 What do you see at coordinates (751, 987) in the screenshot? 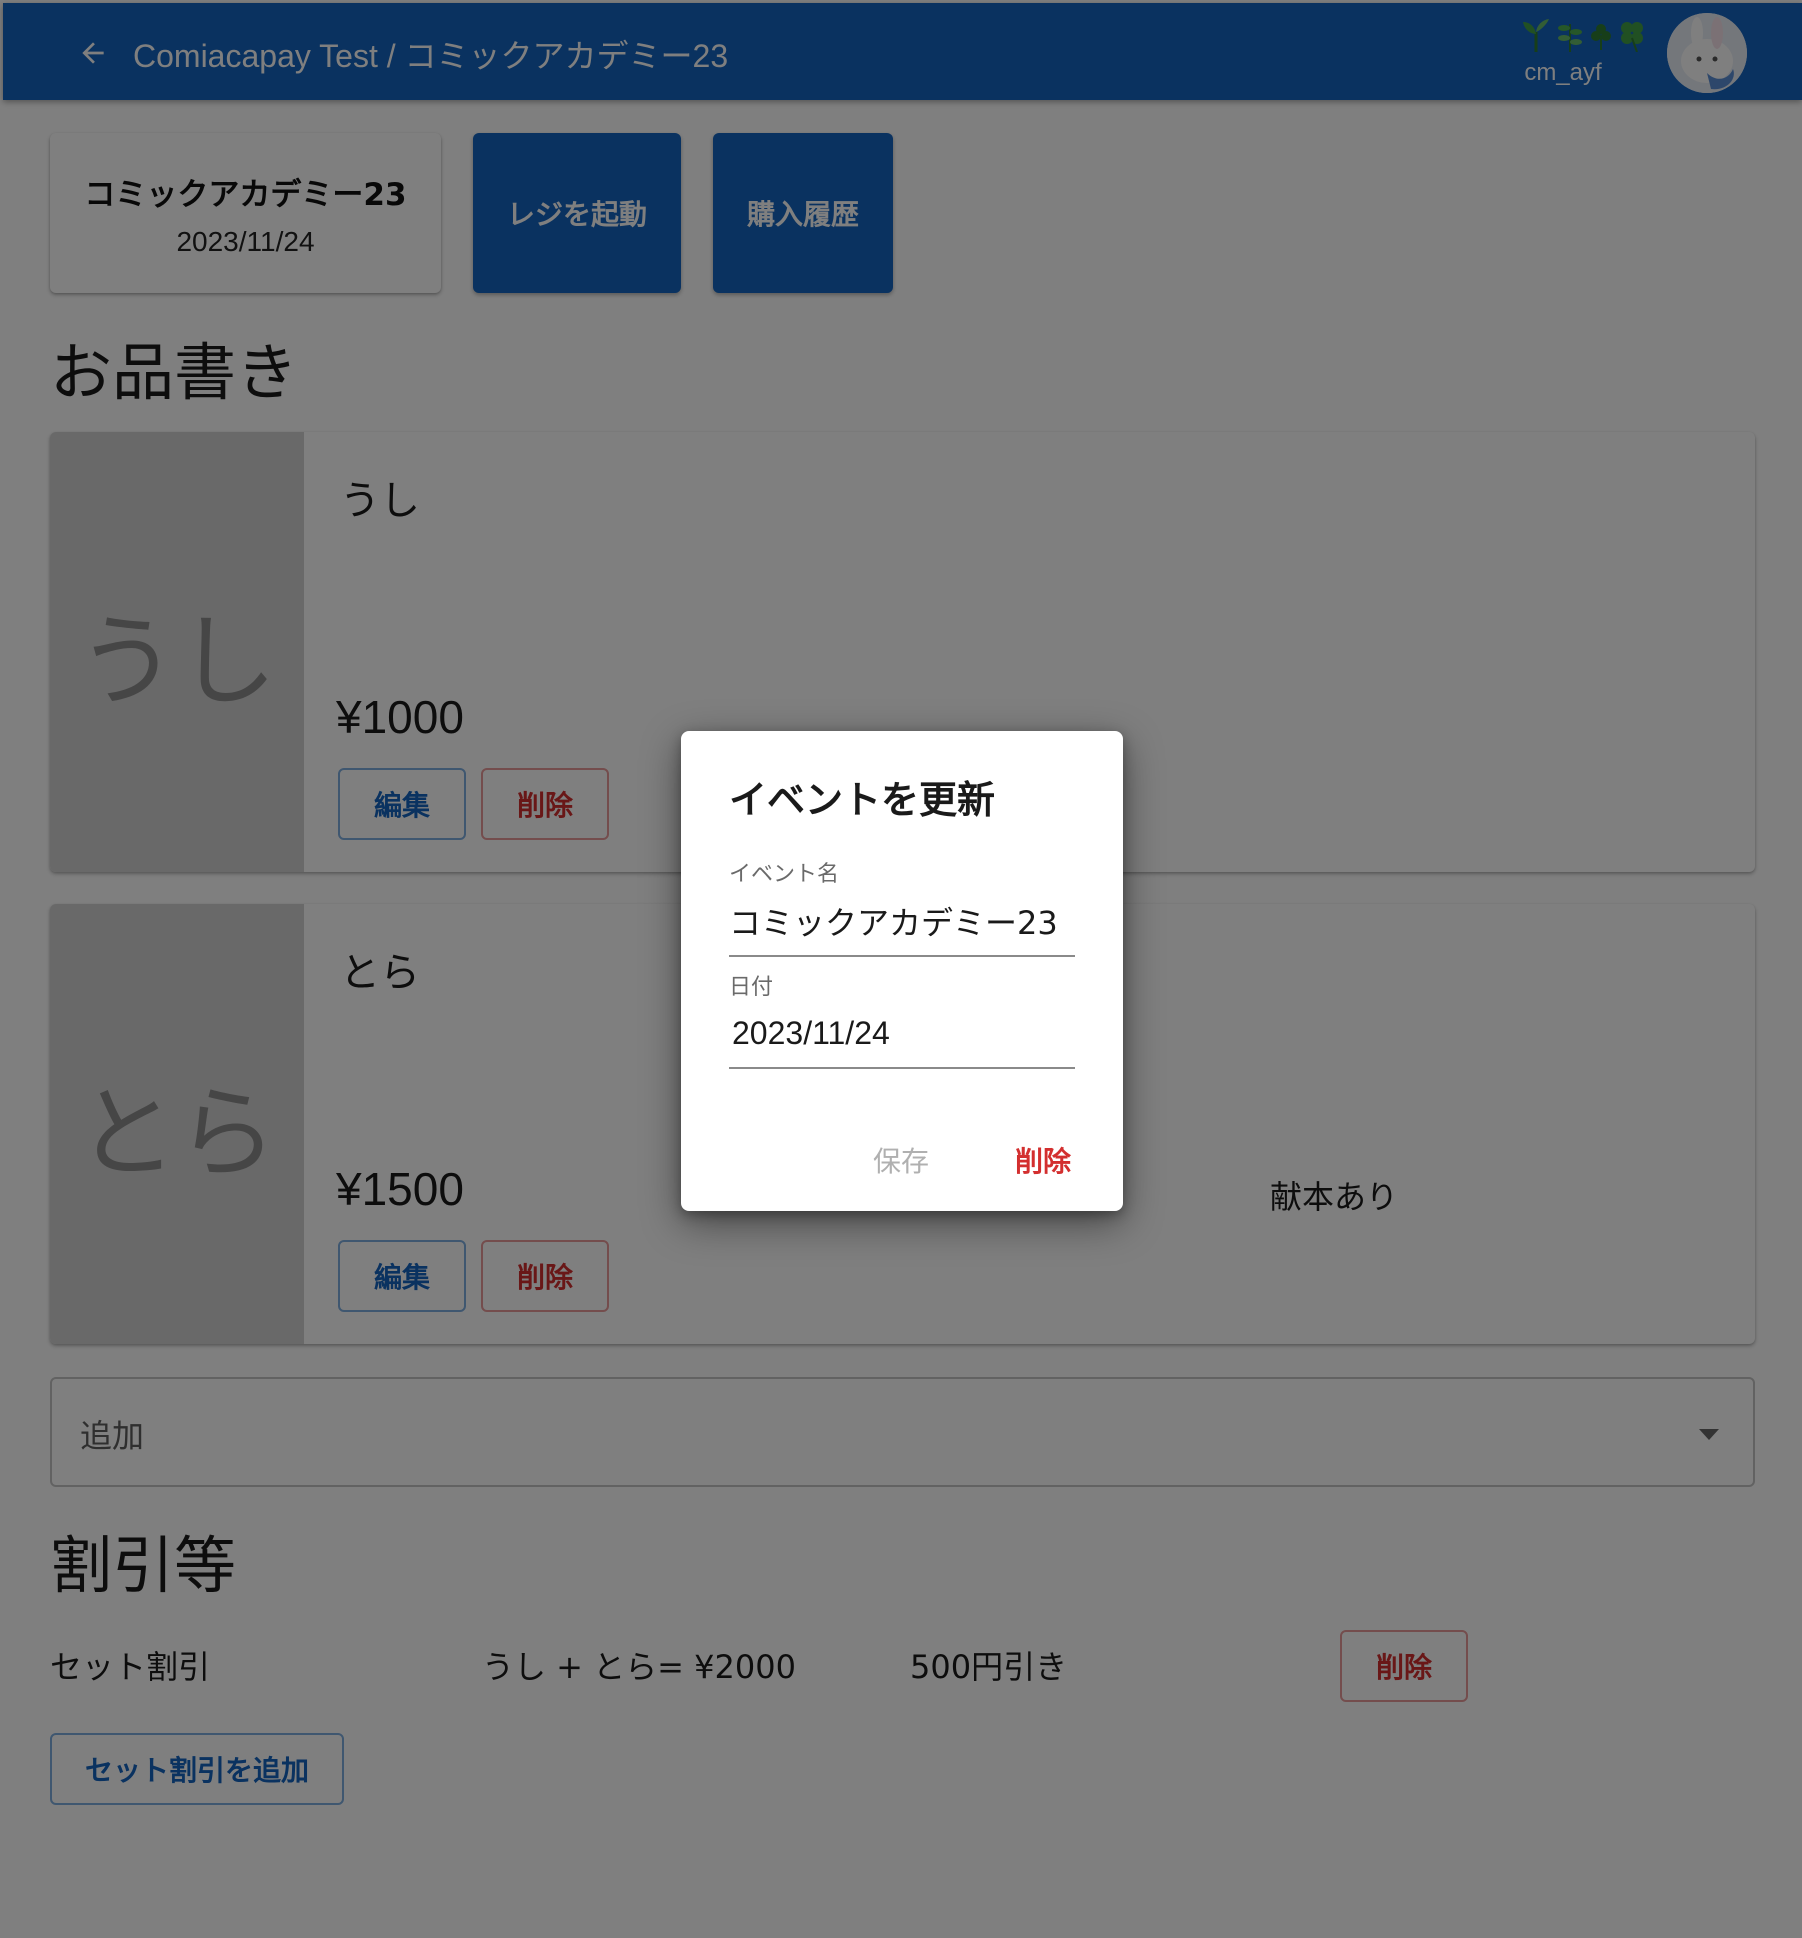
I see `event-date-label: 日付` at bounding box center [751, 987].